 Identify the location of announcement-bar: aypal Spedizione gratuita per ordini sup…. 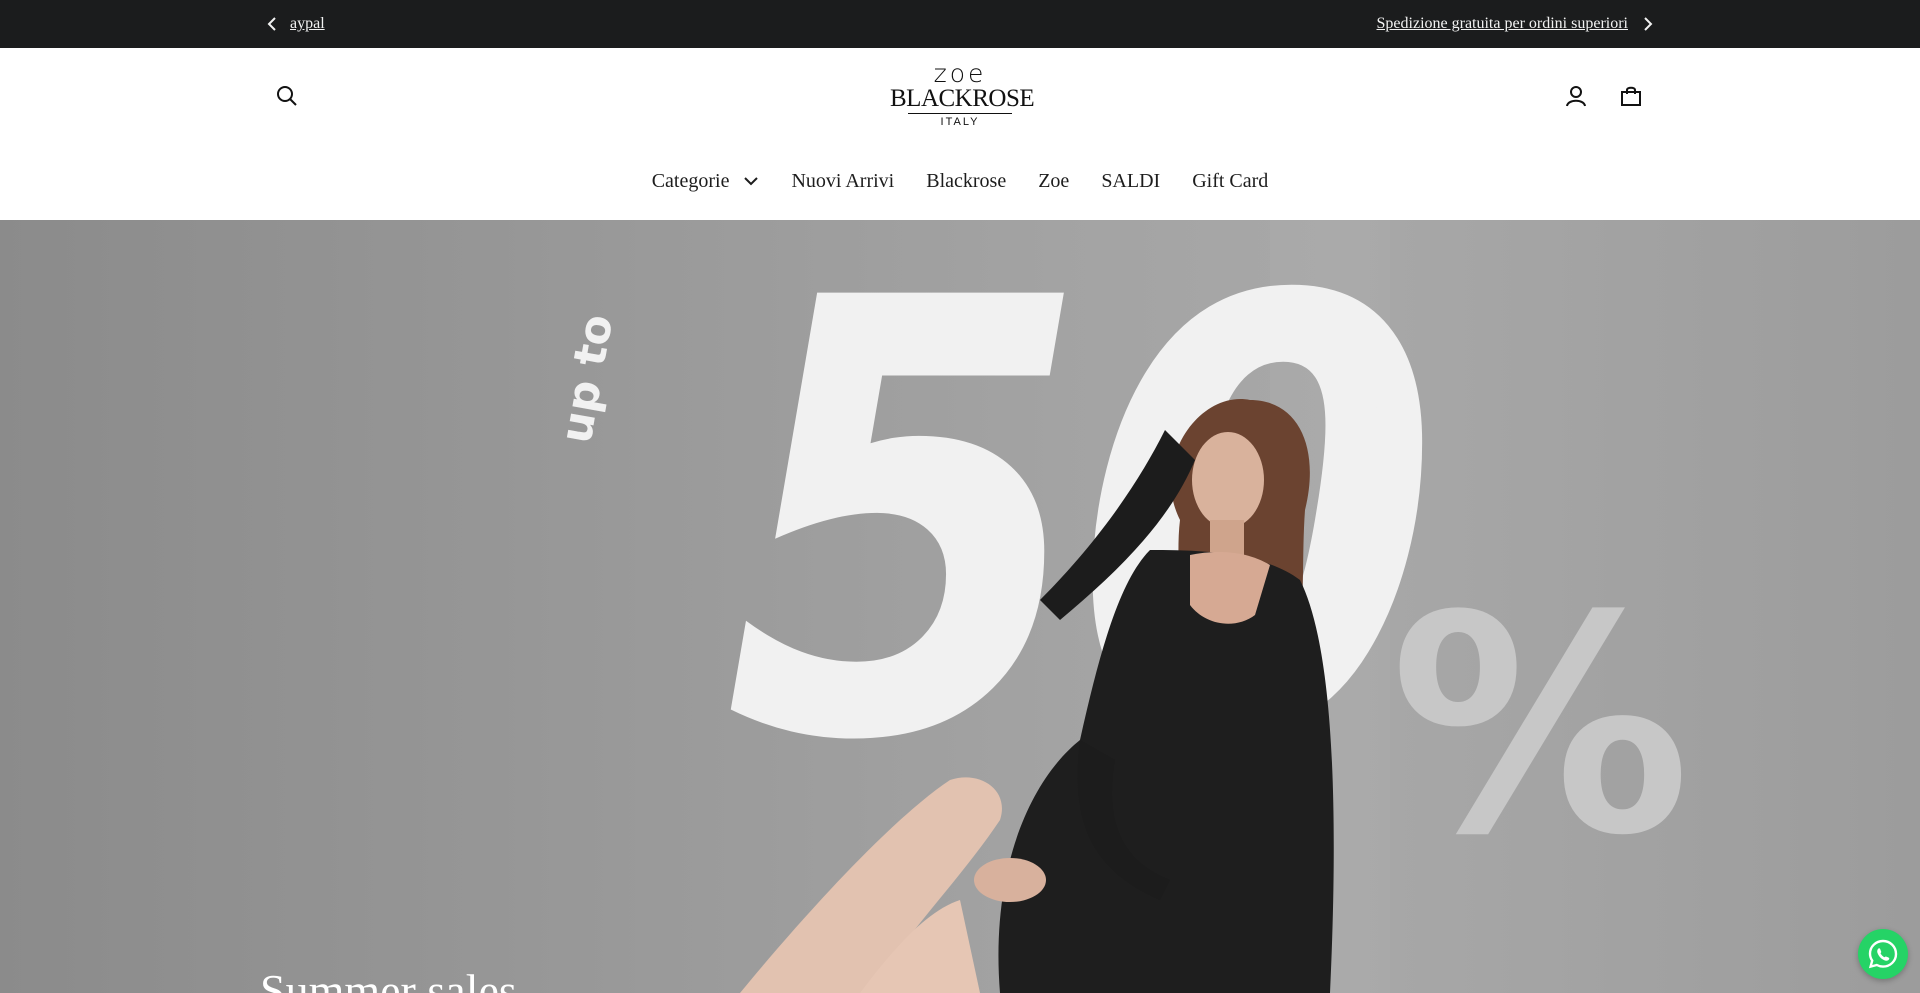
(960, 24).